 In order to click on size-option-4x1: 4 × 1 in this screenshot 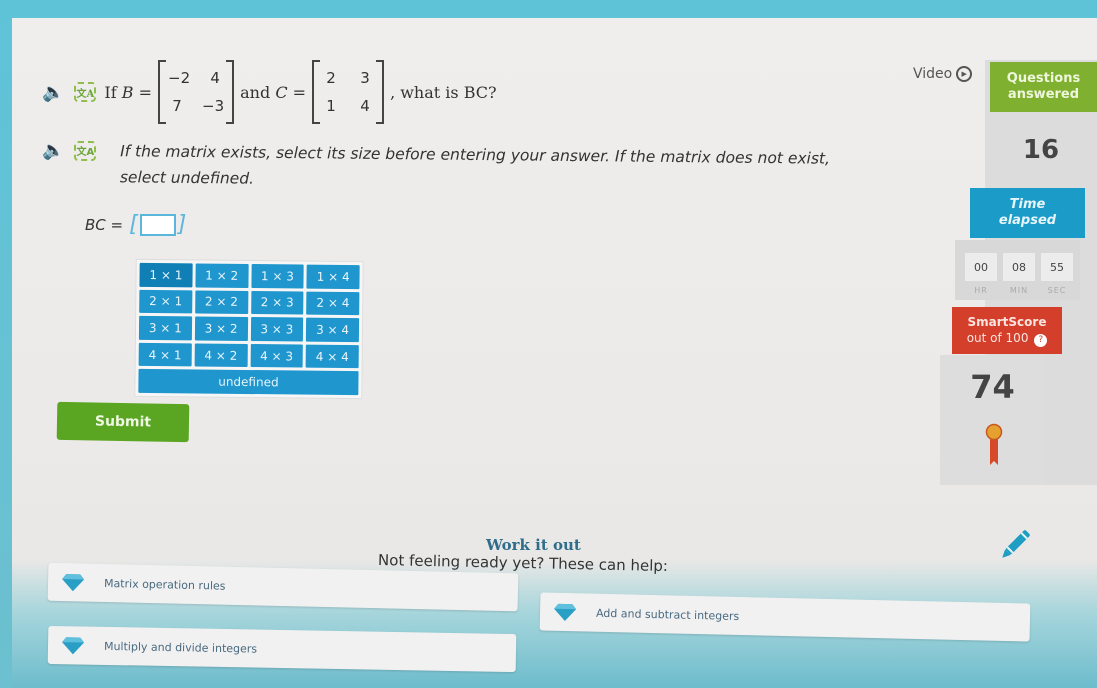, I will do `click(165, 354)`.